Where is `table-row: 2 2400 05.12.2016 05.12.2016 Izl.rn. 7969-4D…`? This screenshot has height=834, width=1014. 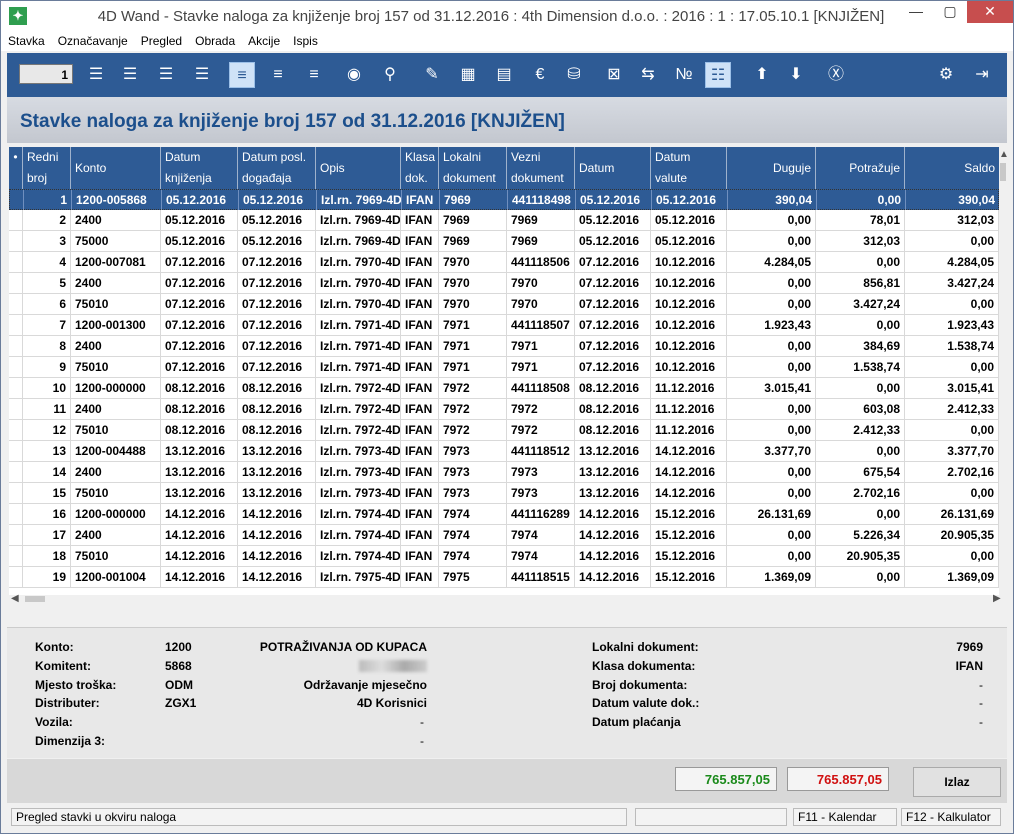 table-row: 2 2400 05.12.2016 05.12.2016 Izl.rn. 7969-4D… is located at coordinates (504, 220).